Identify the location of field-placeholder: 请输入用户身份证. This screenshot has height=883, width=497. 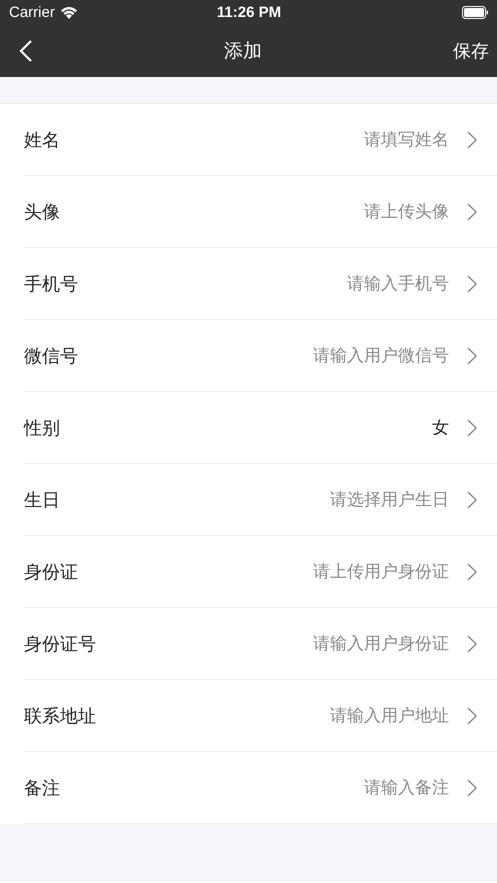
(381, 644).